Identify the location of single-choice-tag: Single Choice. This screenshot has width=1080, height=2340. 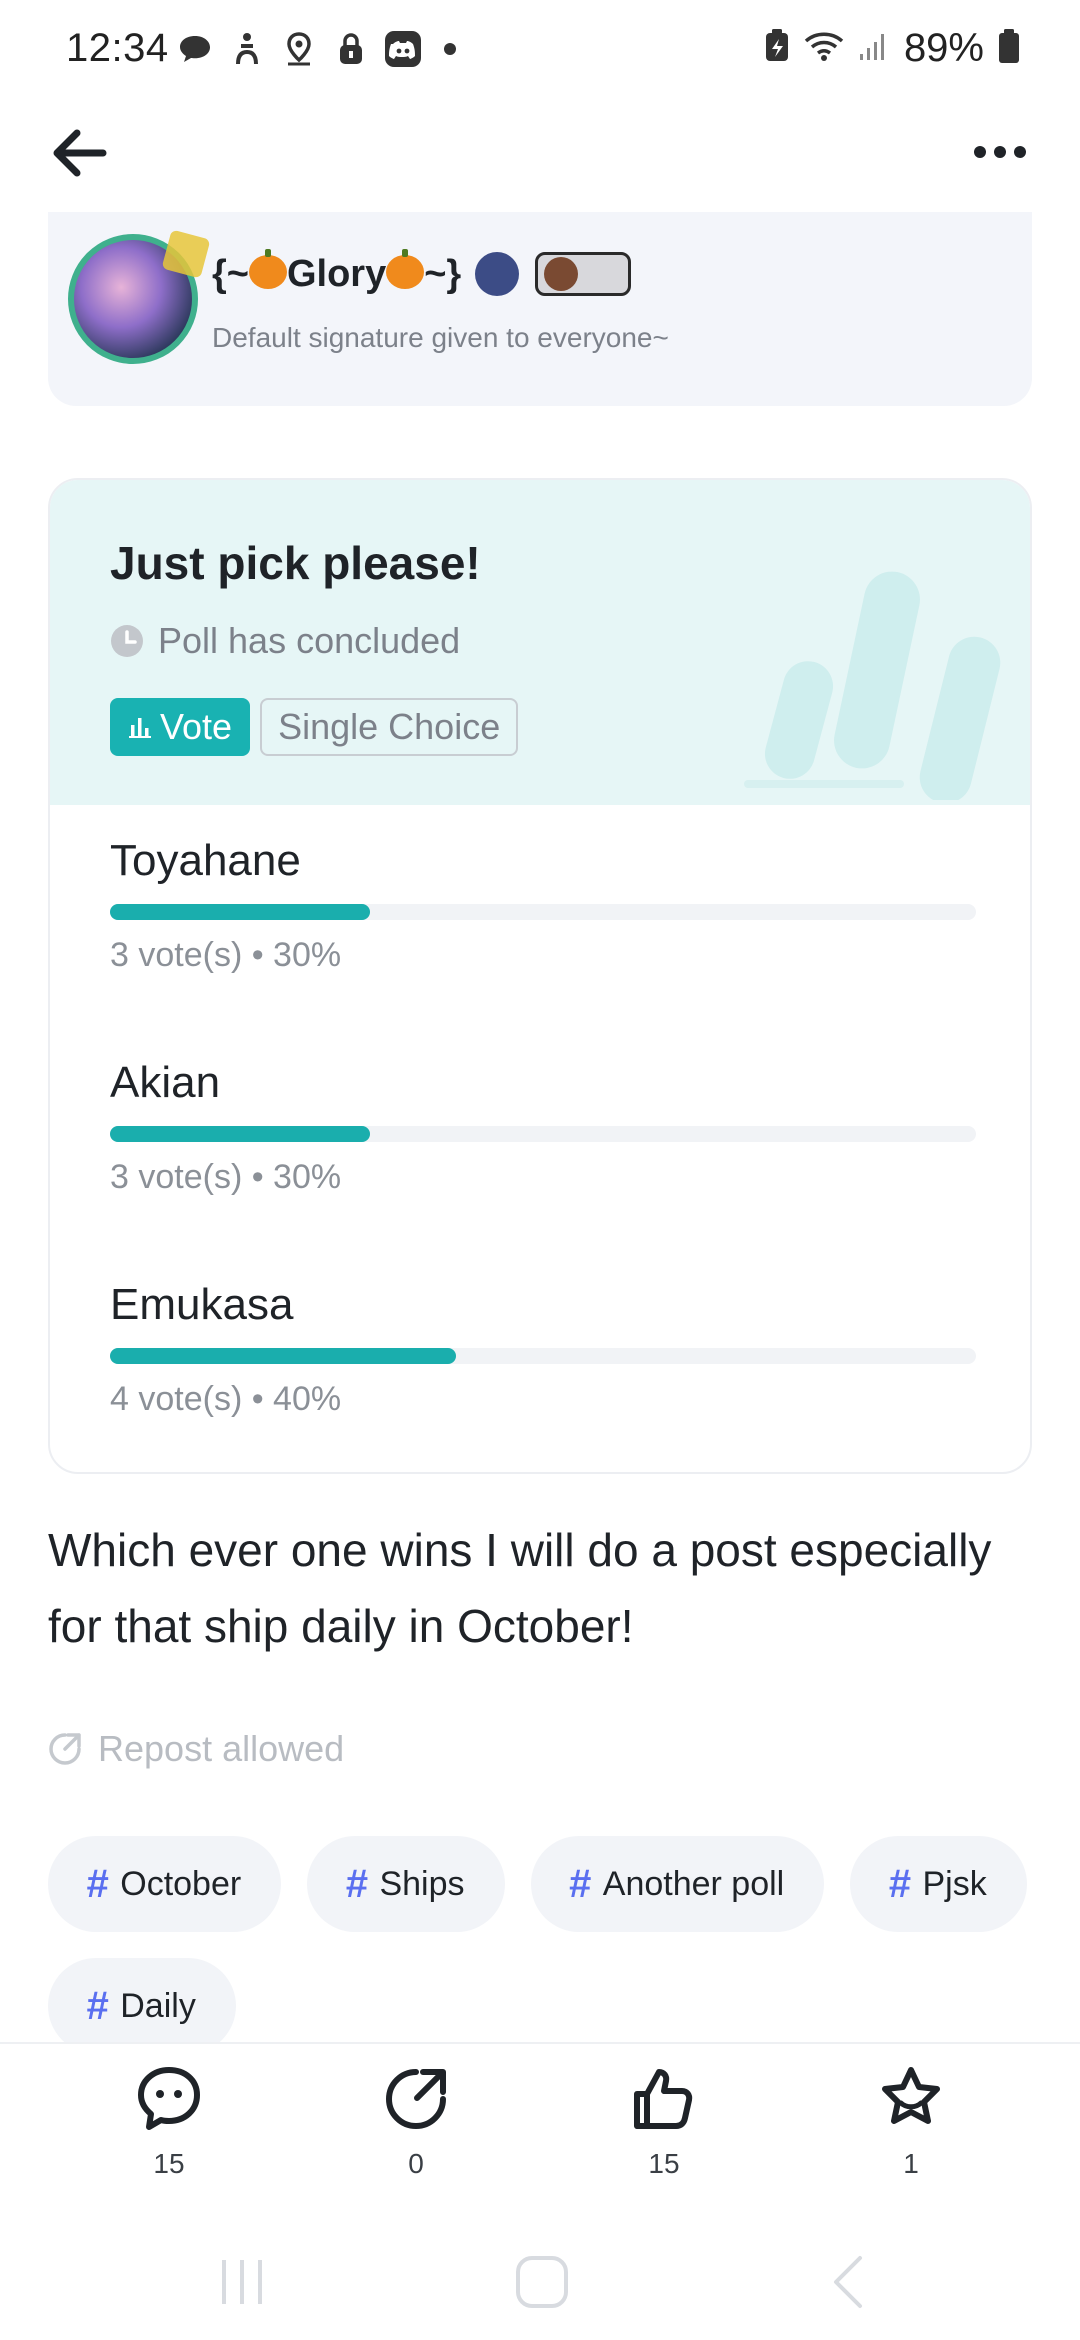
(389, 727).